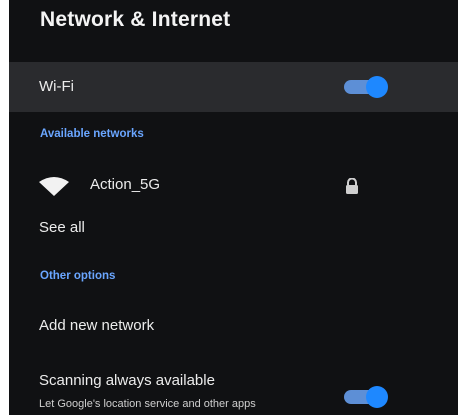  What do you see at coordinates (233, 325) in the screenshot?
I see `add-new-network-row: Add new network` at bounding box center [233, 325].